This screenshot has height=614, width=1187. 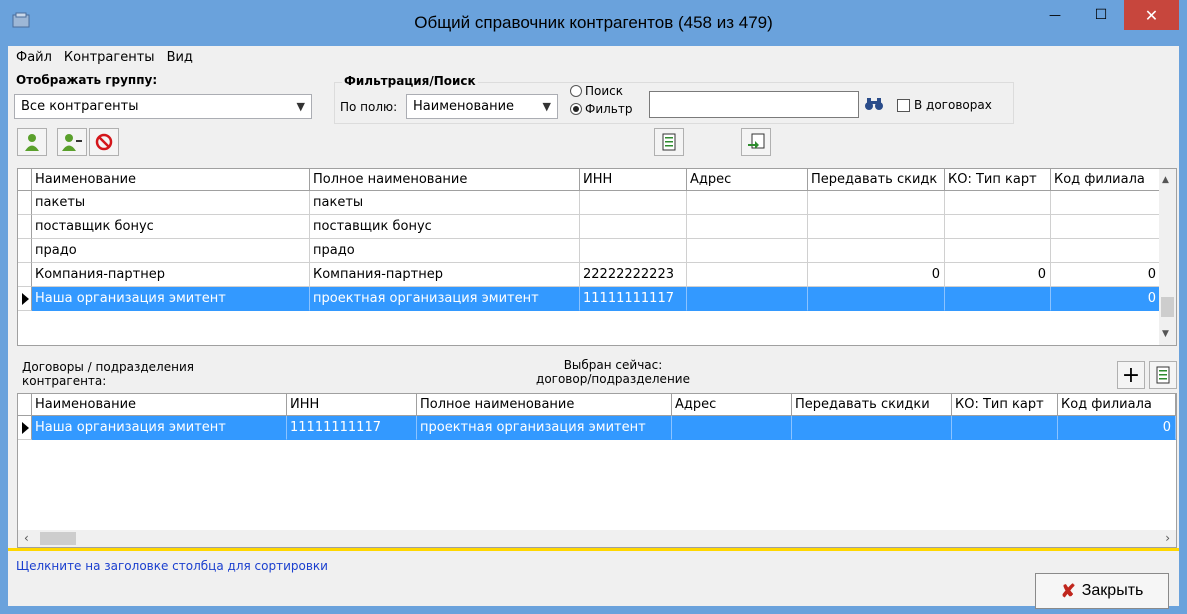 What do you see at coordinates (1102, 591) in the screenshot?
I see `close-button: ✘ Закрыть` at bounding box center [1102, 591].